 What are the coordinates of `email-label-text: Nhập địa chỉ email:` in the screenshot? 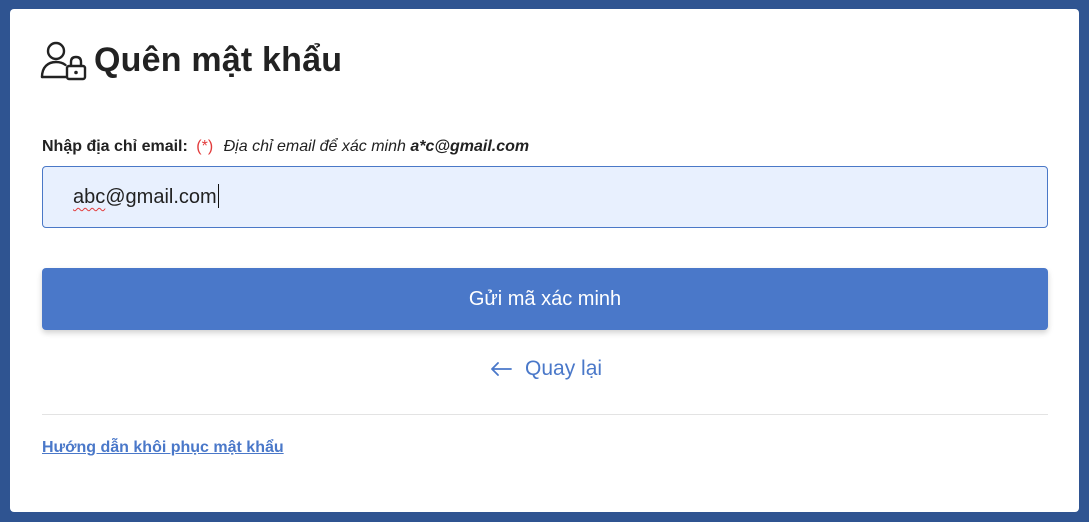 It's located at (115, 146).